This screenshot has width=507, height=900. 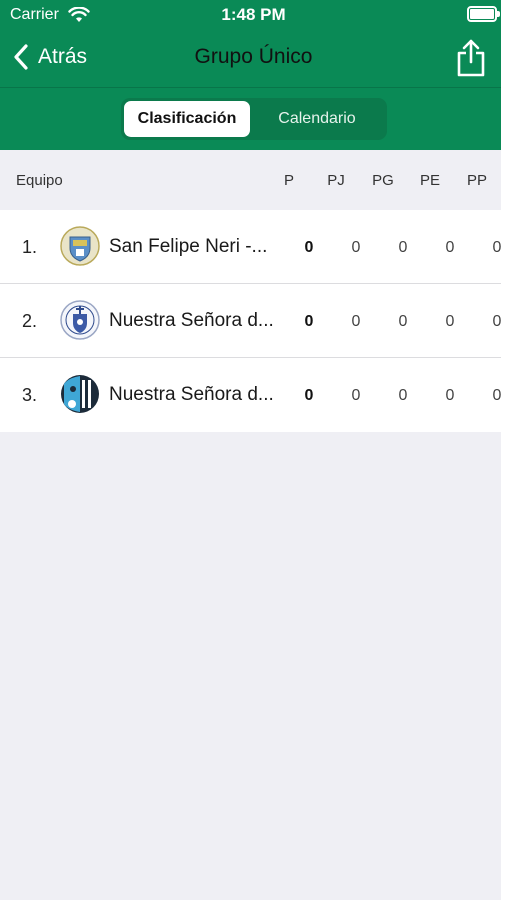 I want to click on status-bar: Carrier 1:48 PM, so click(x=253, y=15).